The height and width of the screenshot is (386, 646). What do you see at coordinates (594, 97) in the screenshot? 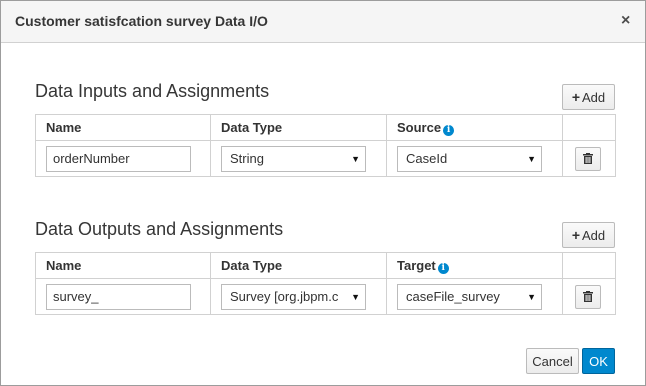
I see `add-input-label: Add` at bounding box center [594, 97].